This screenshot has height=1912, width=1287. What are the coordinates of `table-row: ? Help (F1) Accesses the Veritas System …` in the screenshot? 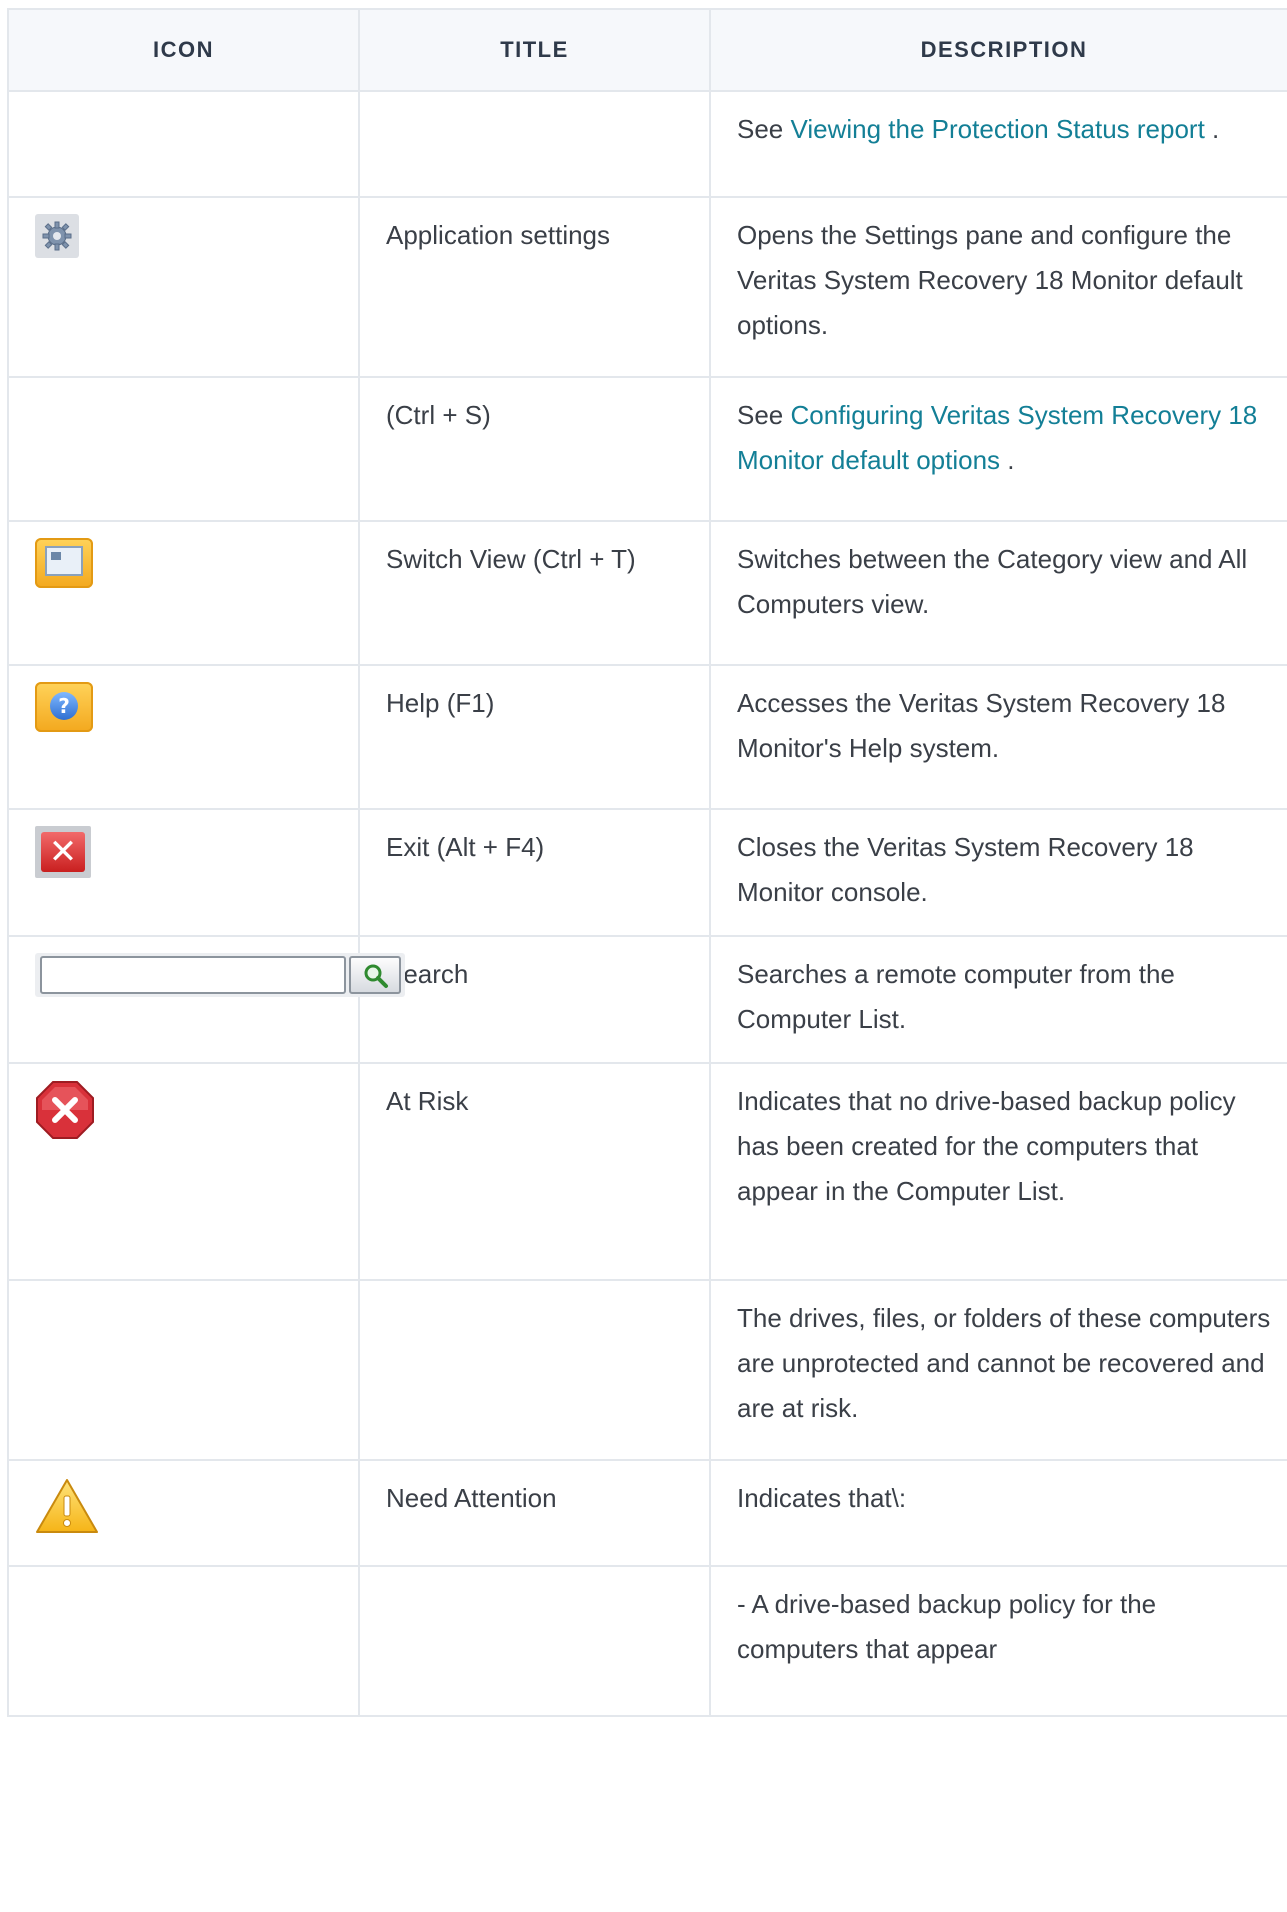 It's located at (647, 737).